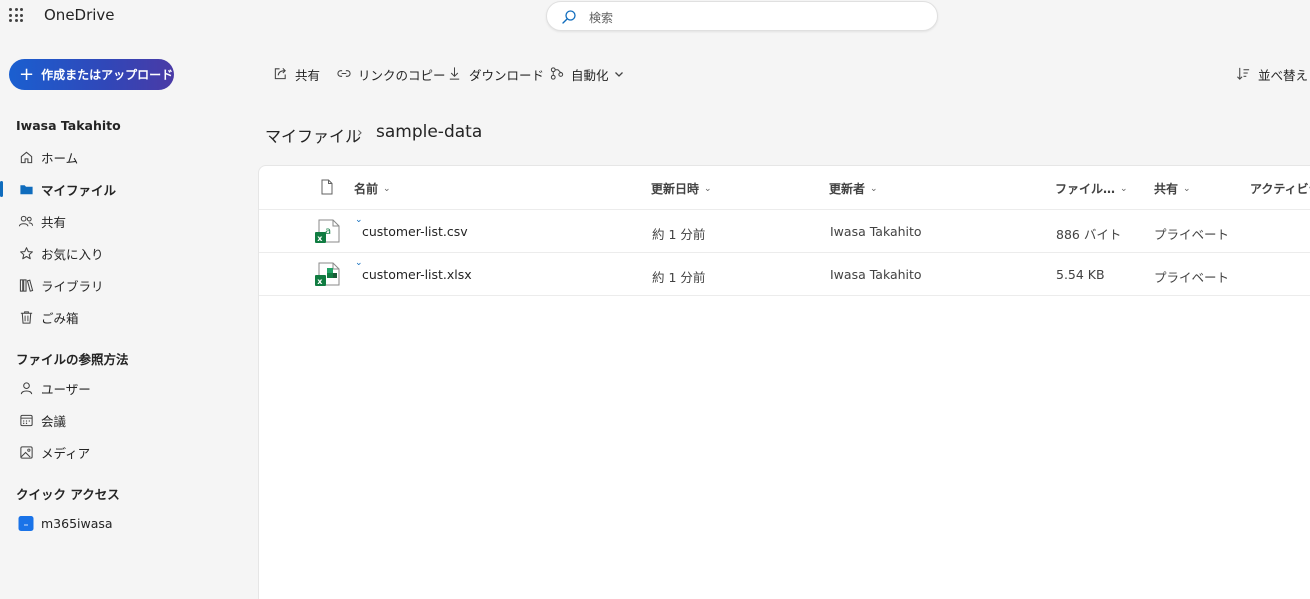 This screenshot has width=1310, height=599. Describe the element at coordinates (60, 158) in the screenshot. I see `sidebar-item-label: ホーム` at that location.